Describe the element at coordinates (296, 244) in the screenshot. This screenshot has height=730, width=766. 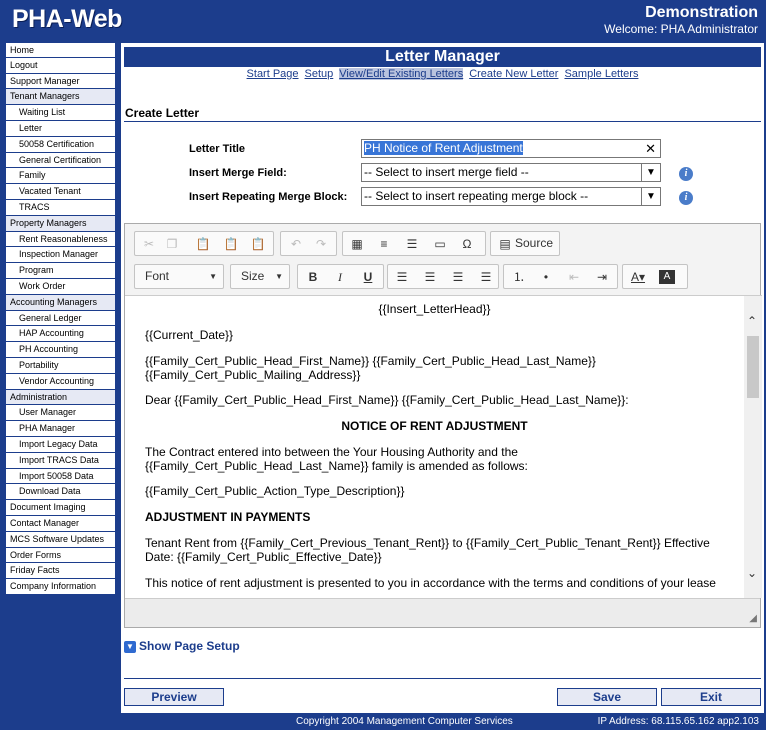
I see `undo-icon: ↶` at that location.